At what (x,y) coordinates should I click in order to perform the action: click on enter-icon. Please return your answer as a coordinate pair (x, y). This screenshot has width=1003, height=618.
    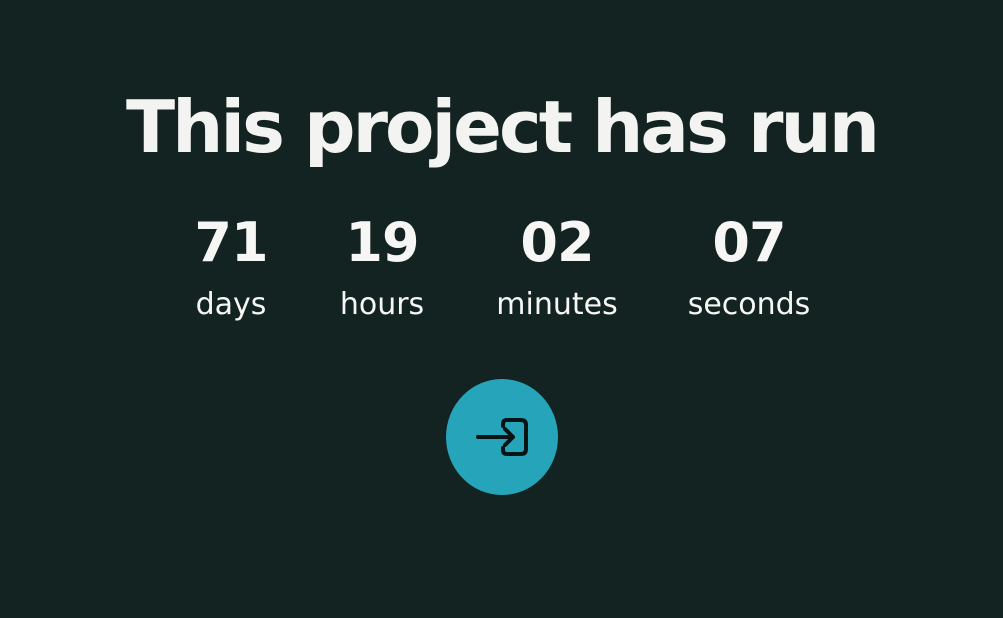
    Looking at the image, I should click on (502, 437).